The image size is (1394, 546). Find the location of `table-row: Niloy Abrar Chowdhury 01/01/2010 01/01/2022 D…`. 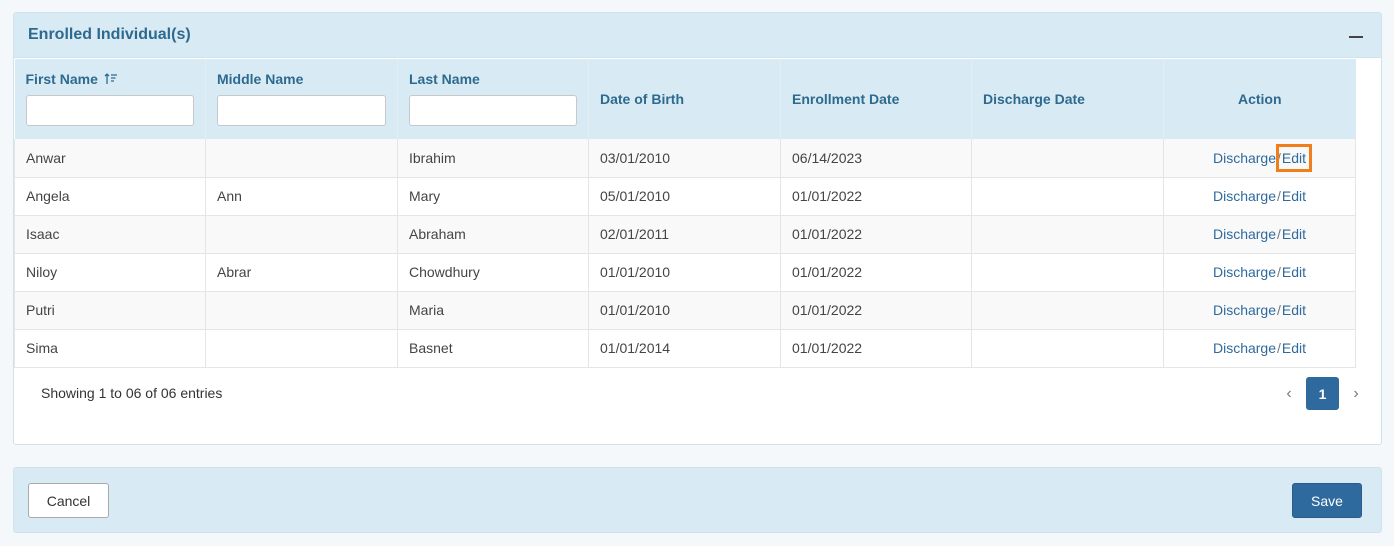

table-row: Niloy Abrar Chowdhury 01/01/2010 01/01/2022 D… is located at coordinates (685, 272).